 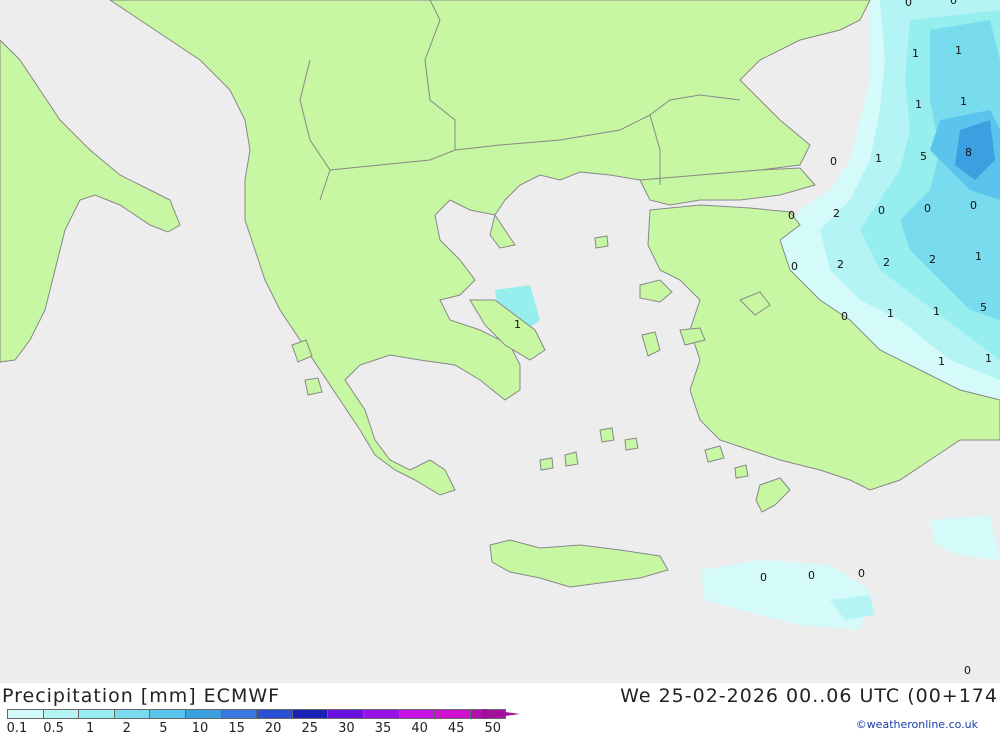 What do you see at coordinates (53, 728) in the screenshot?
I see `scale-tick-label: 0.5` at bounding box center [53, 728].